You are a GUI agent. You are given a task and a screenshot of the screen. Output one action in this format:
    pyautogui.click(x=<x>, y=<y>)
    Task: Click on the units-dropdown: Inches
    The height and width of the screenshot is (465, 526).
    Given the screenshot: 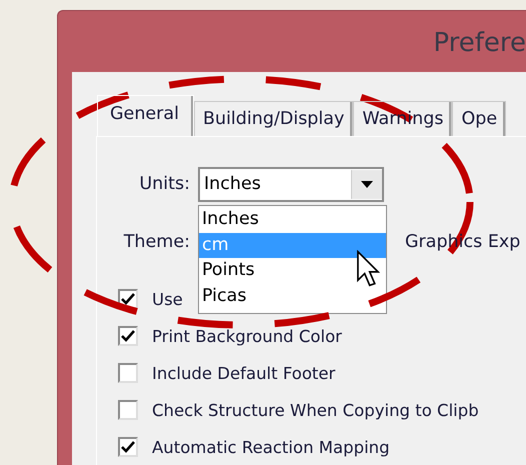 What is the action you would take?
    pyautogui.click(x=291, y=184)
    